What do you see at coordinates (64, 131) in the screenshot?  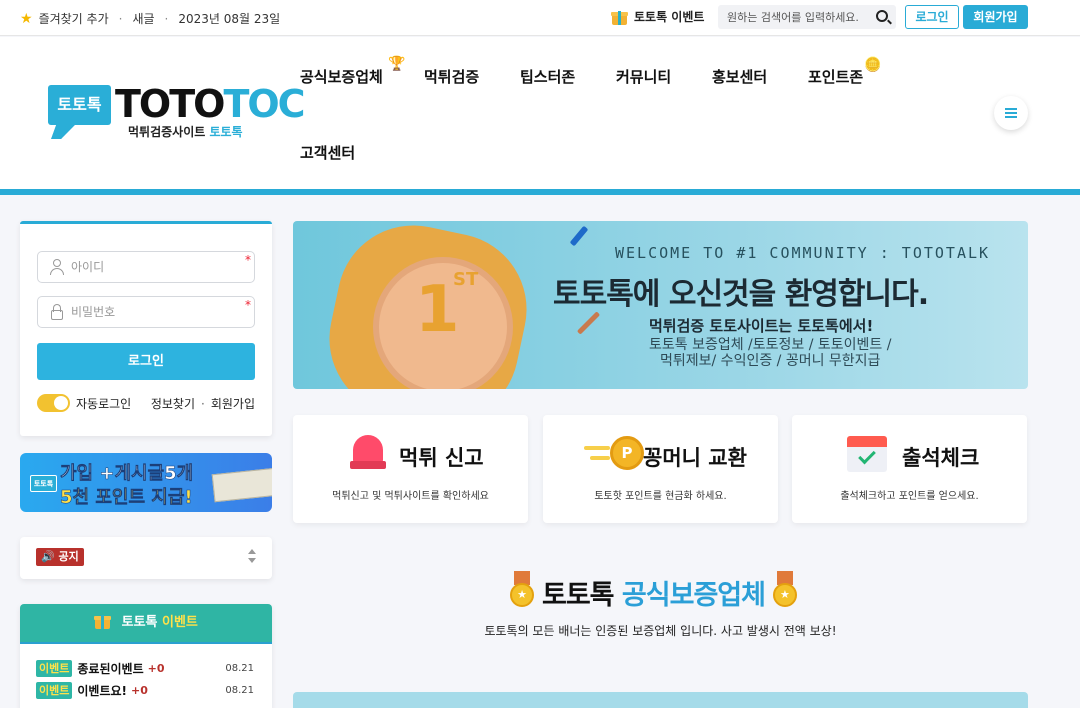 I see `logo-bubble-tail` at bounding box center [64, 131].